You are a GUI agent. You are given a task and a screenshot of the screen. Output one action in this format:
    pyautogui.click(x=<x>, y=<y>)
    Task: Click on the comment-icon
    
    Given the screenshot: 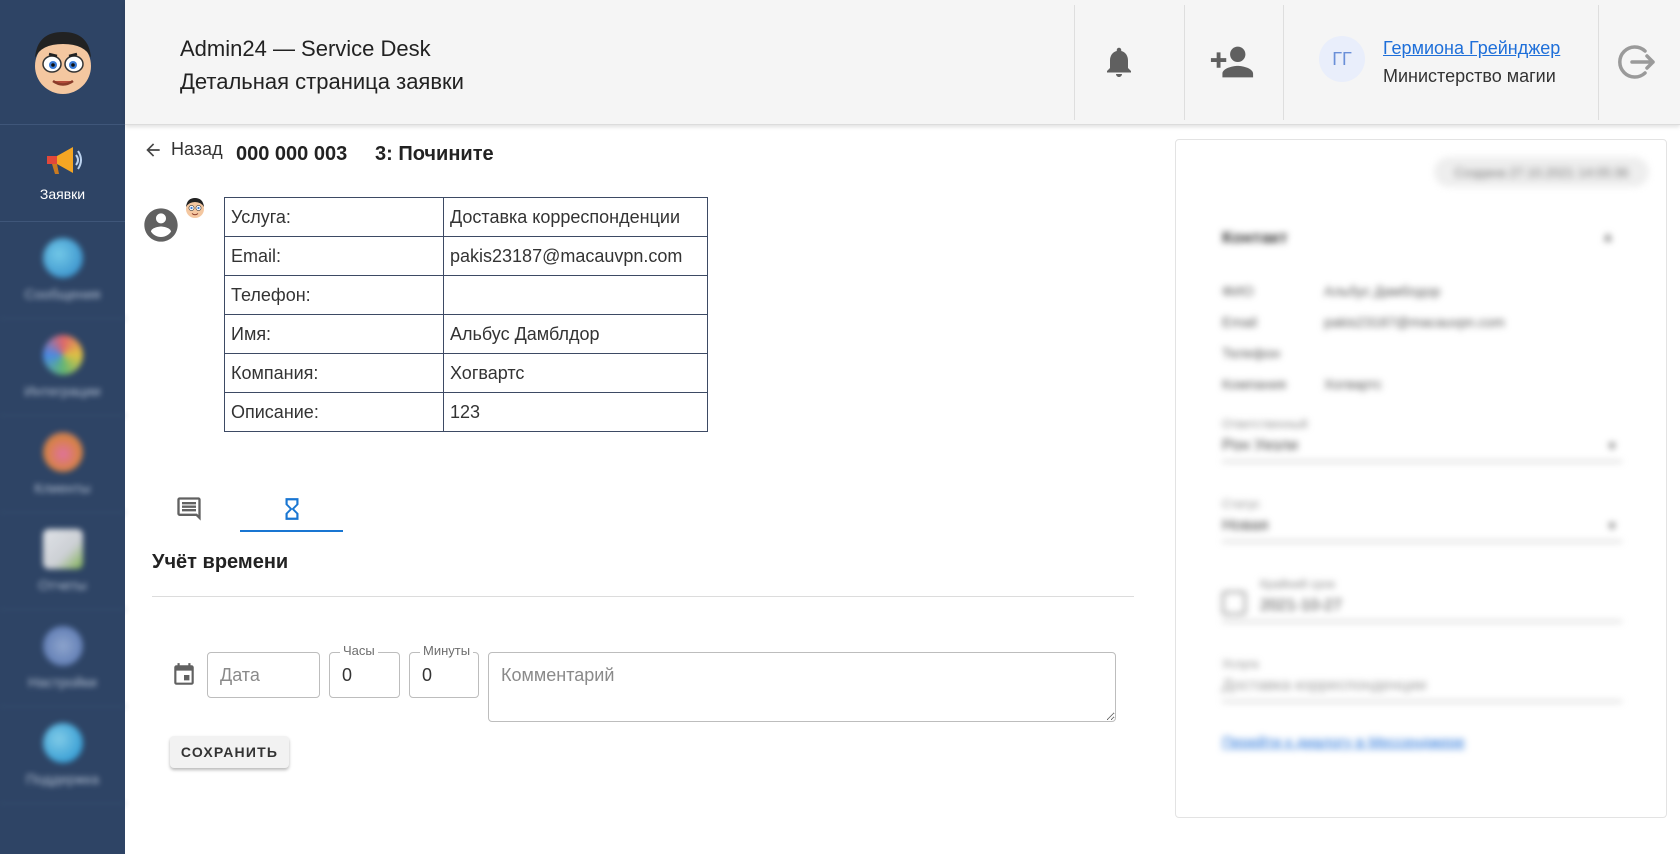 What is the action you would take?
    pyautogui.click(x=189, y=509)
    